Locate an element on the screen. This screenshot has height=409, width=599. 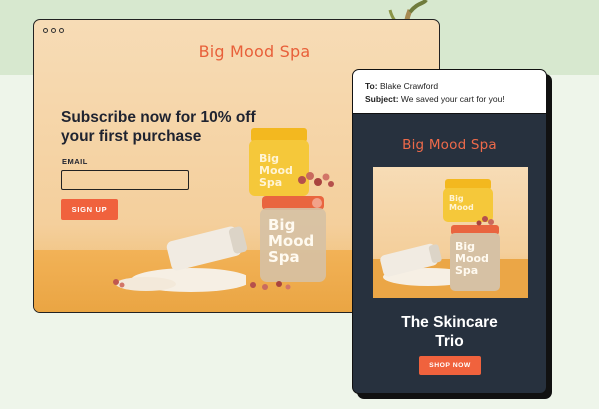
to-label: To: is located at coordinates (371, 86).